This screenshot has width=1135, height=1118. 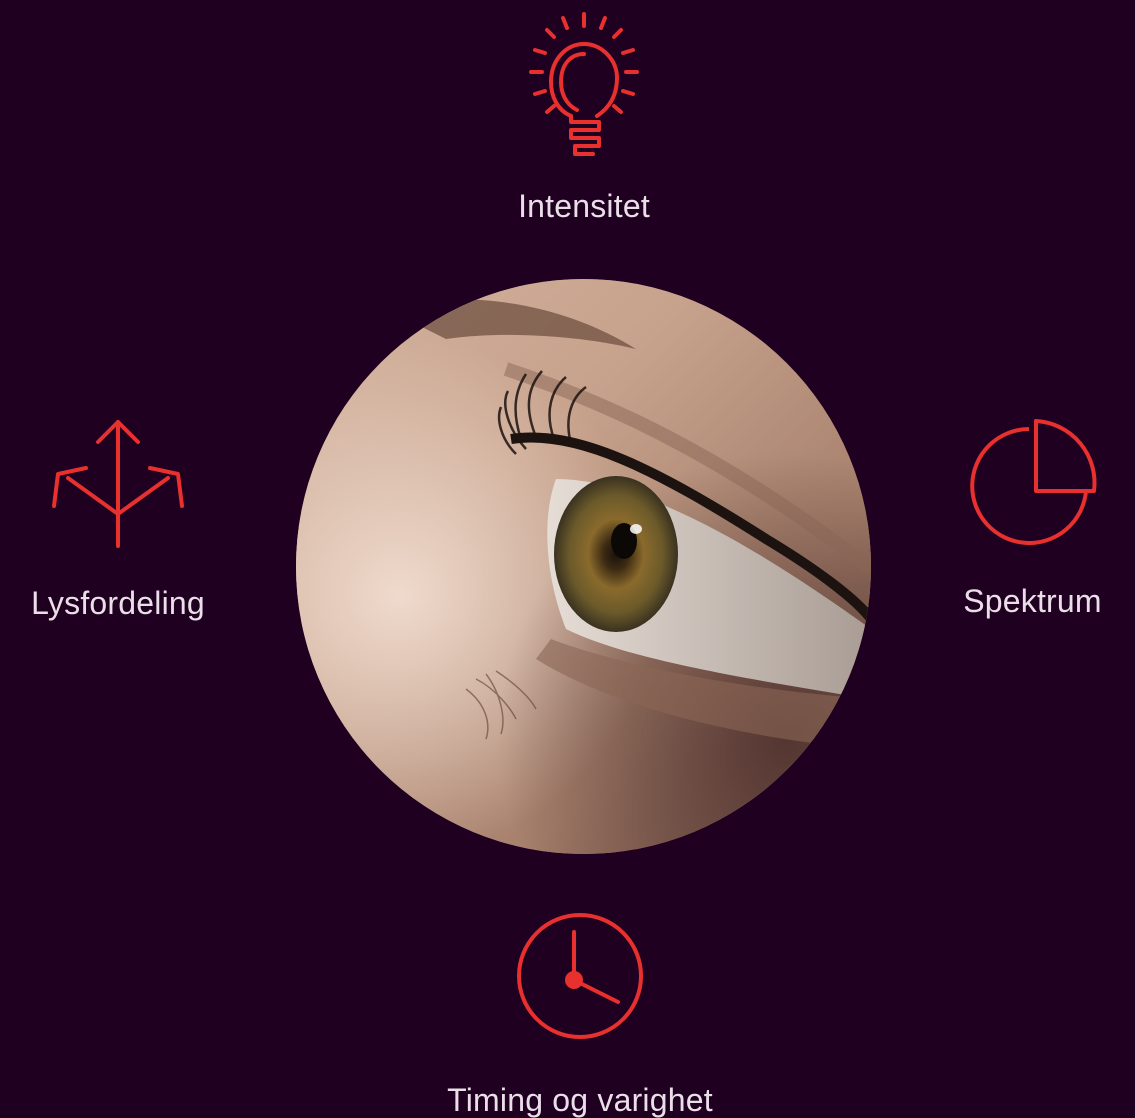 I want to click on clock-icon, so click(x=580, y=976).